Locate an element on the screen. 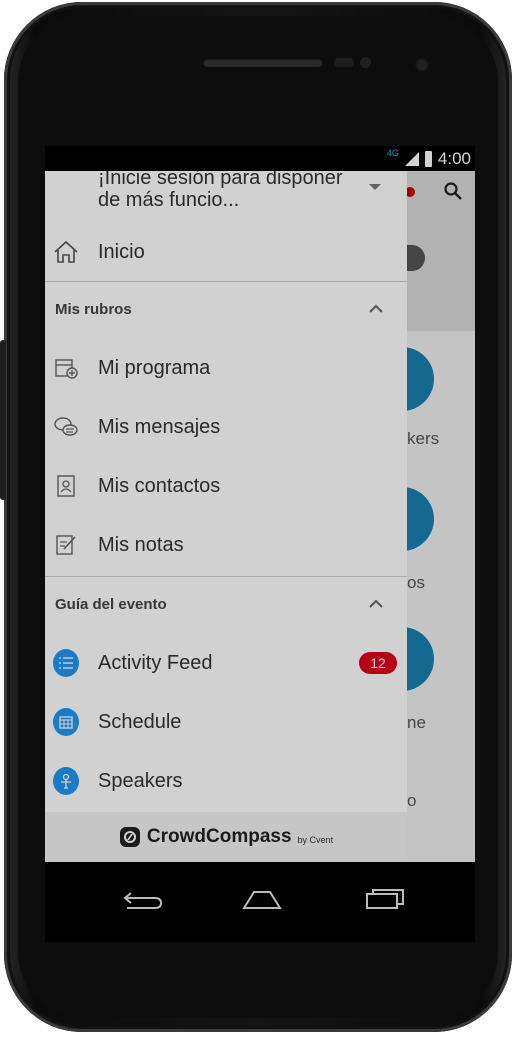 The height and width of the screenshot is (1038, 516). crowdcompass-logo-icon is located at coordinates (129, 837).